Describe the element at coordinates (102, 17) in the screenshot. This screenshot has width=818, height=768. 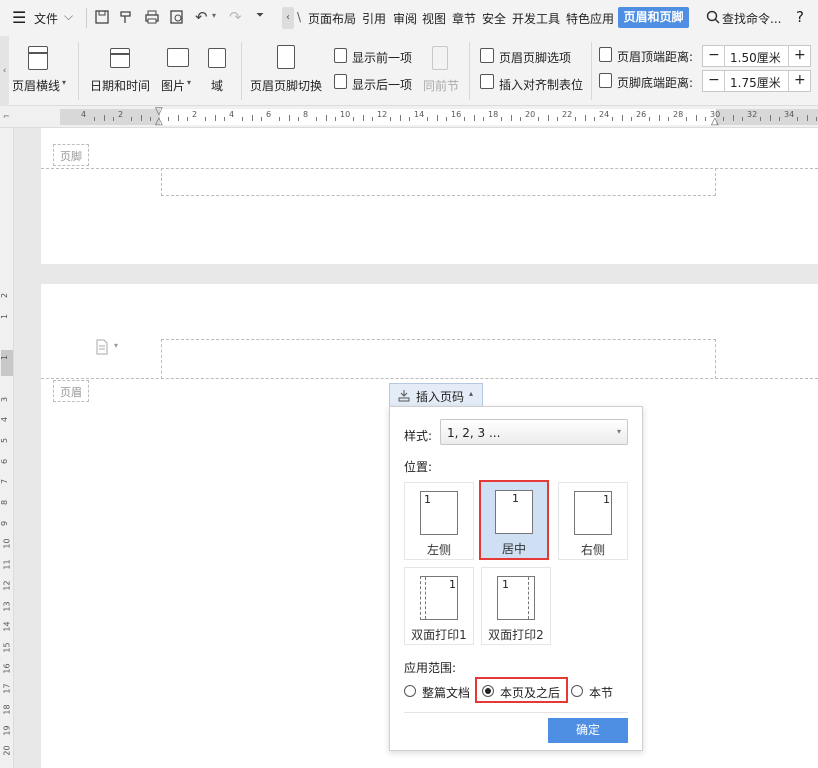
I see `save-icon` at that location.